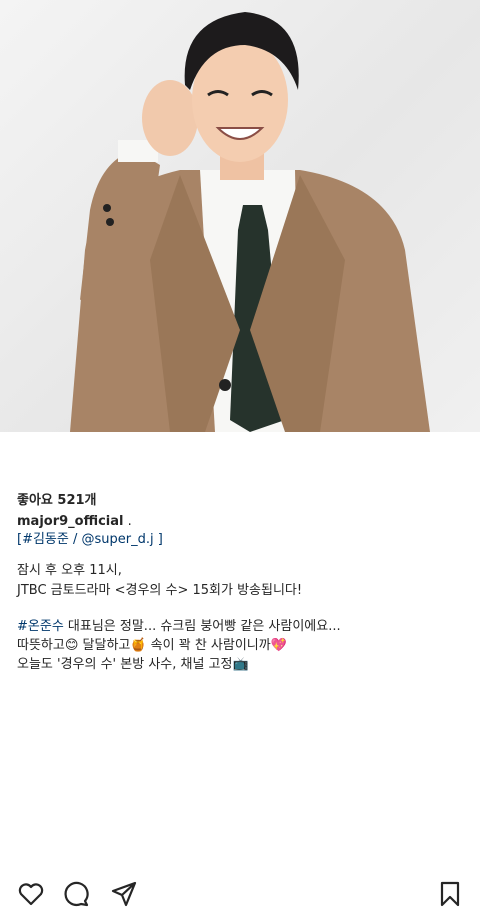 The image size is (480, 908). What do you see at coordinates (69, 570) in the screenshot?
I see `caption-line-1: 잠시 후 오후 11시,` at bounding box center [69, 570].